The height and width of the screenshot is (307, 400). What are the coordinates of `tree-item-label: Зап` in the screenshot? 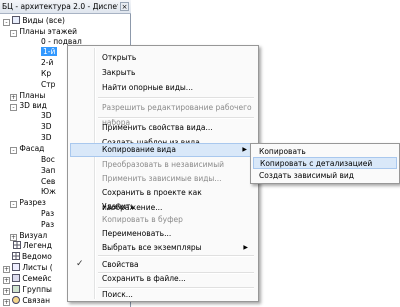 It's located at (48, 170).